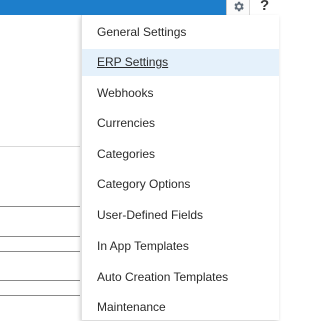 The height and width of the screenshot is (321, 320). I want to click on settings-button, so click(238, 7).